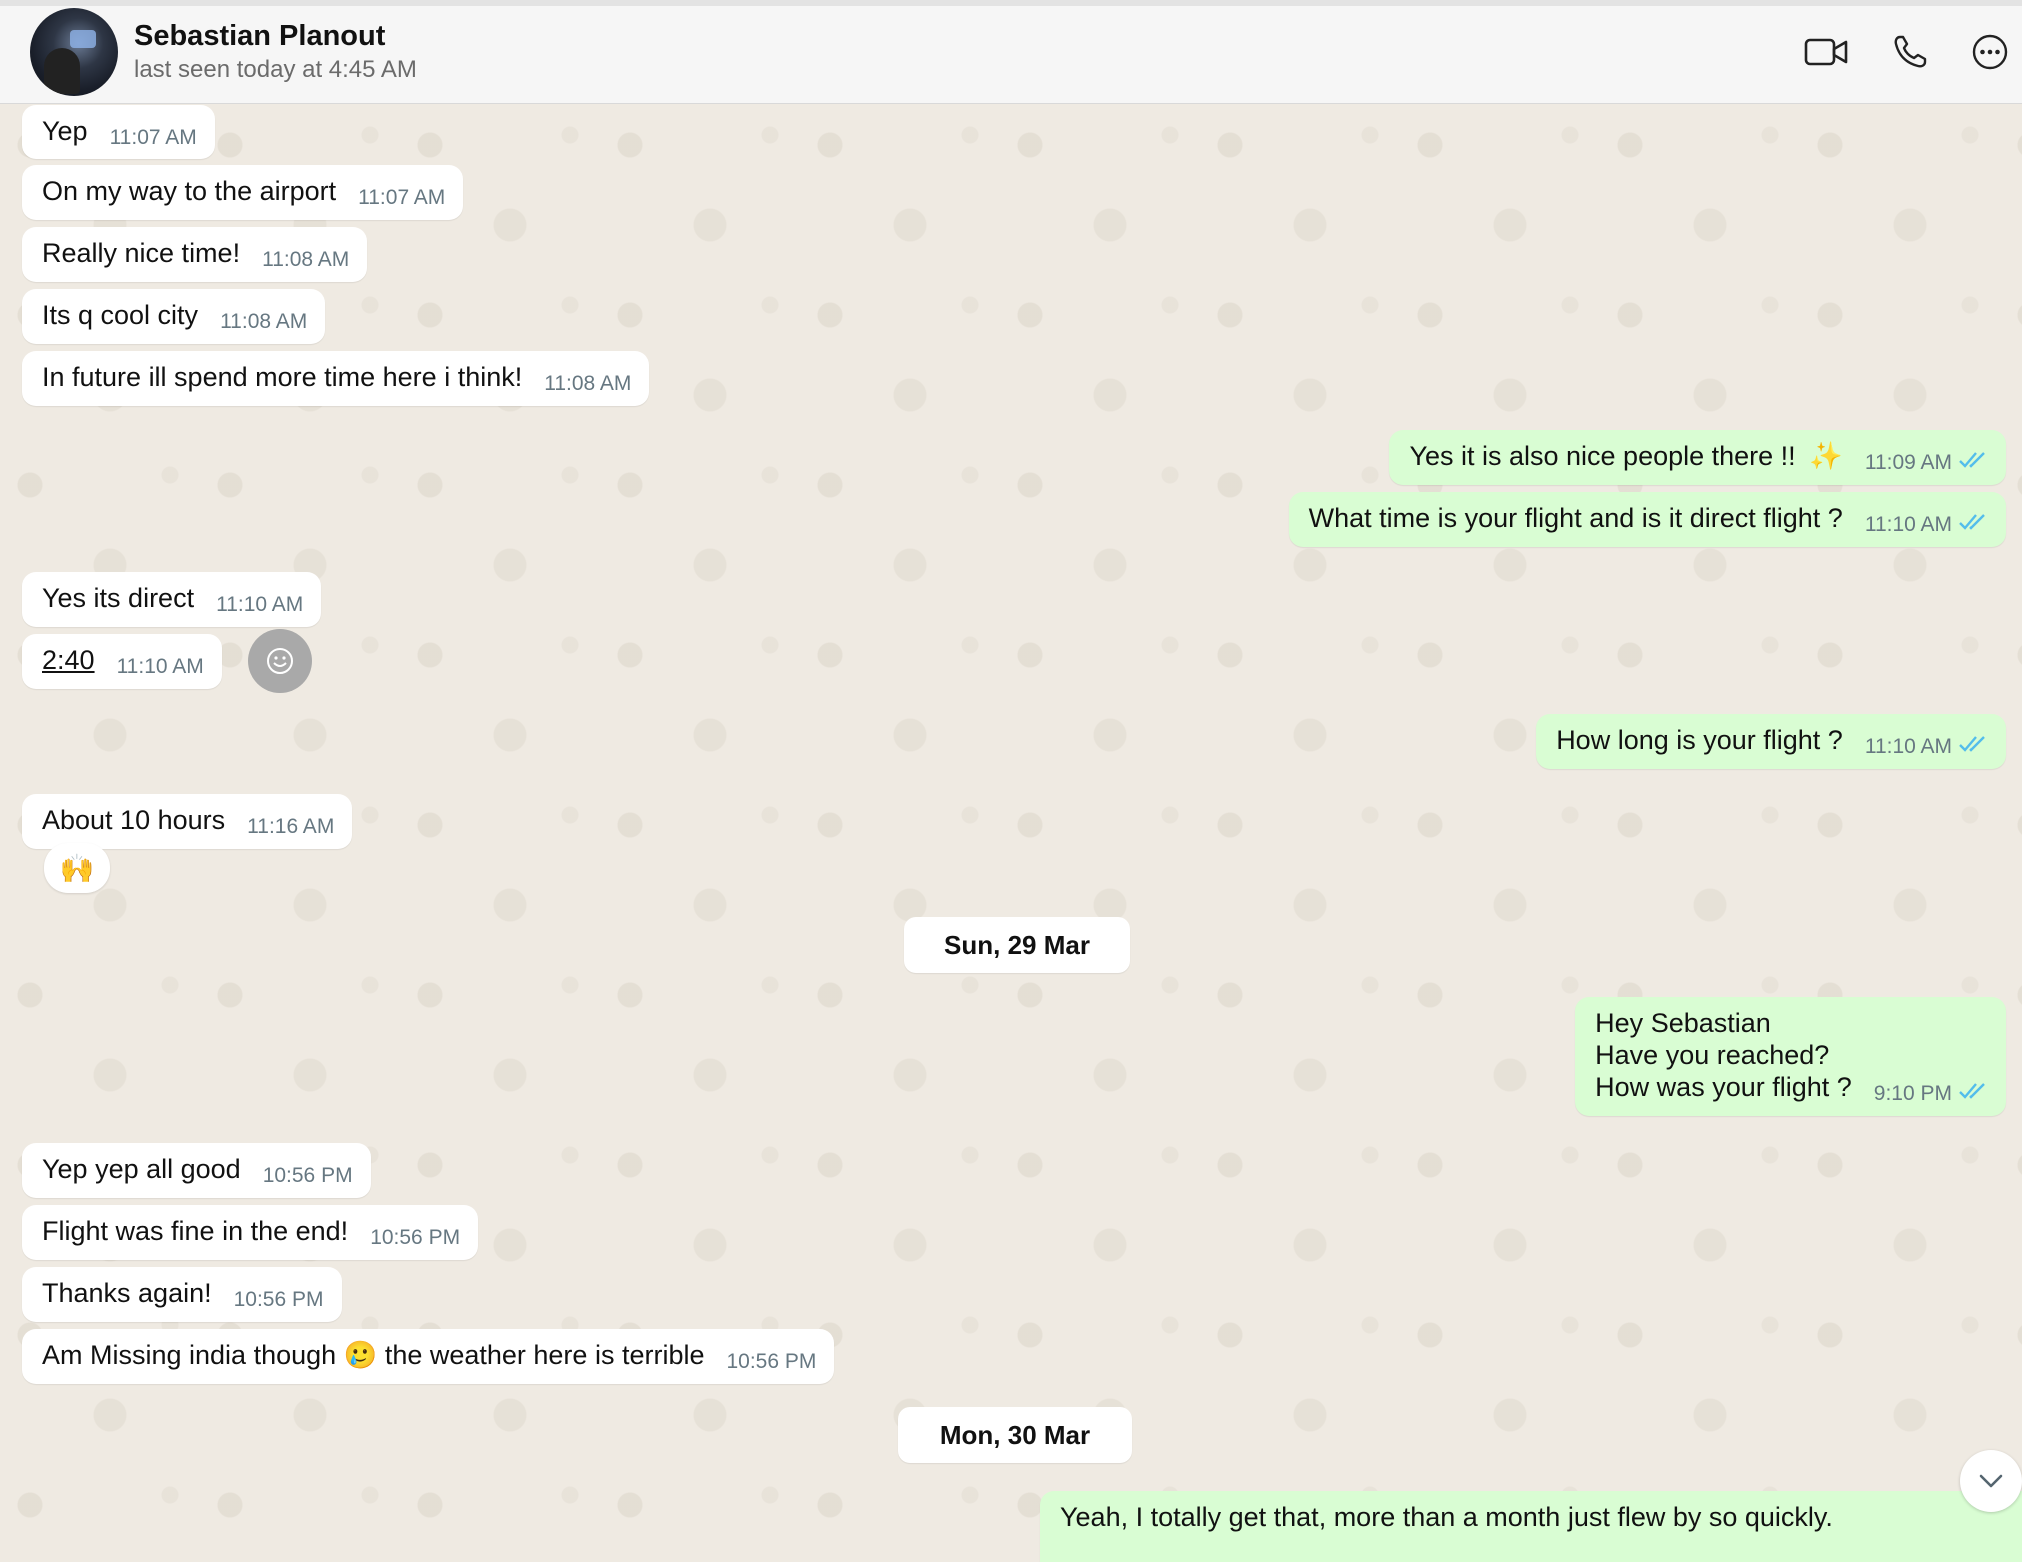 The width and height of the screenshot is (2022, 1562). What do you see at coordinates (68, 660) in the screenshot?
I see `message-text-link: 2:40` at bounding box center [68, 660].